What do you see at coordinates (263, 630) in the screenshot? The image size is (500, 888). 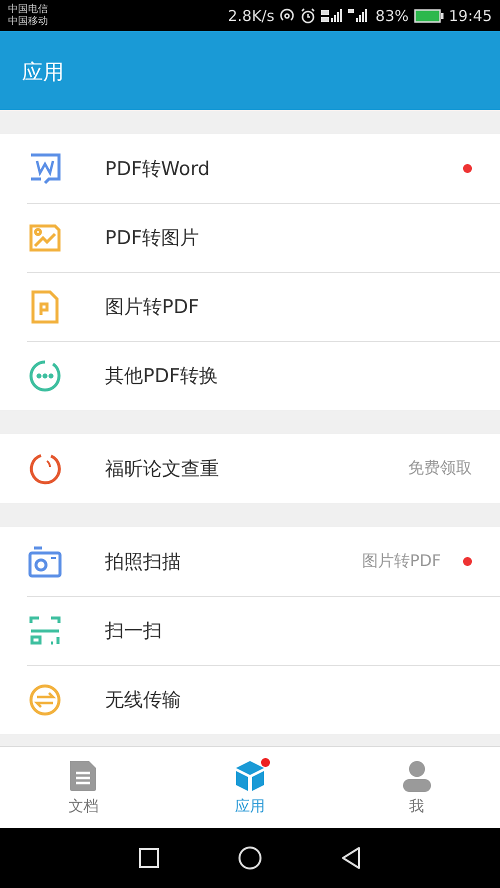 I see `menu-item: 扫一扫` at bounding box center [263, 630].